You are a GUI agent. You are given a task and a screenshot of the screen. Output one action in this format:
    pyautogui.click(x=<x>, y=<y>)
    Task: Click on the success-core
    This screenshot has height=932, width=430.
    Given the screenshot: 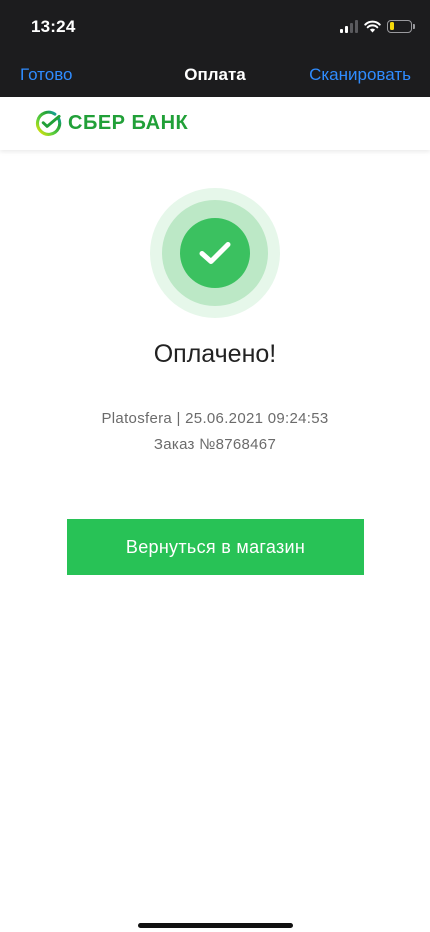 What is the action you would take?
    pyautogui.click(x=215, y=253)
    